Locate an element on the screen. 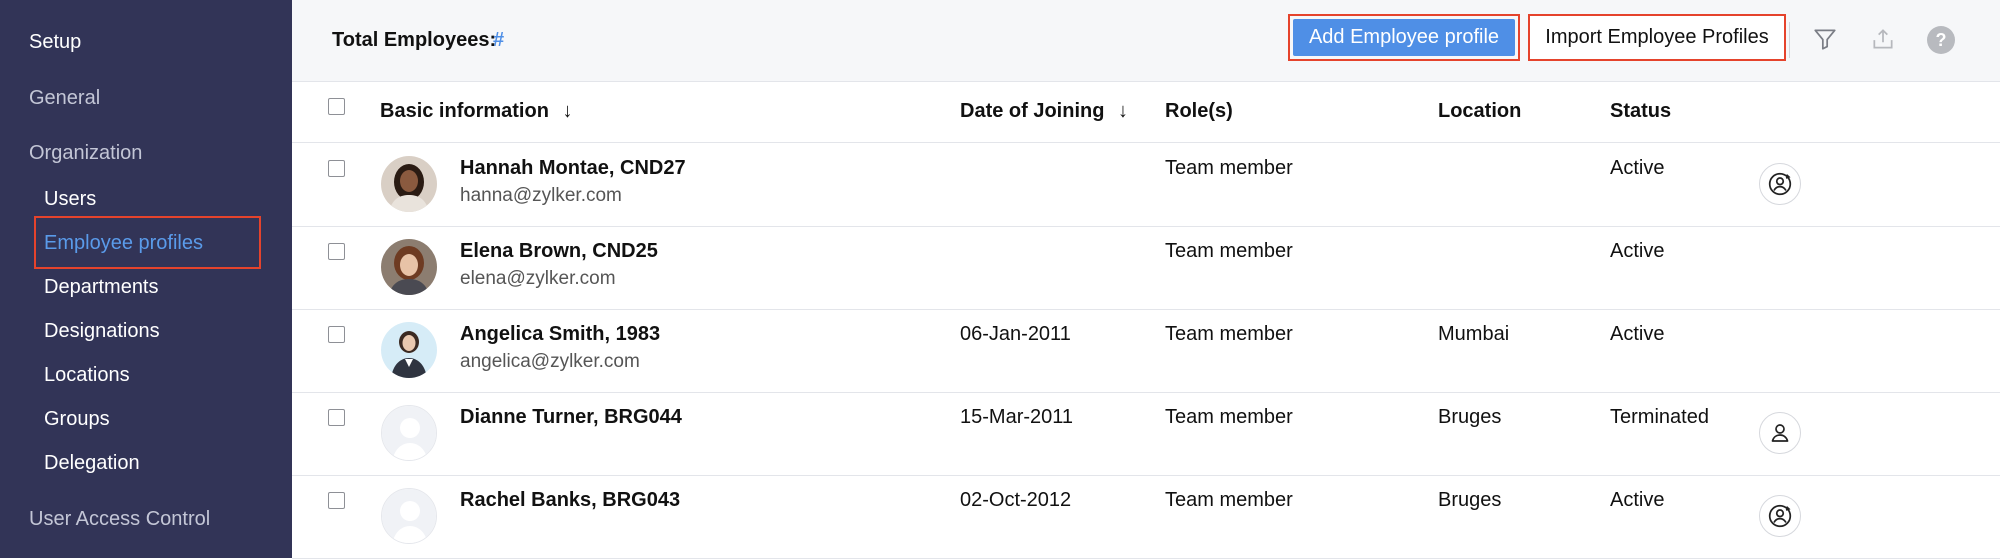 The image size is (2000, 559). employee-location: Mumbai is located at coordinates (1474, 334).